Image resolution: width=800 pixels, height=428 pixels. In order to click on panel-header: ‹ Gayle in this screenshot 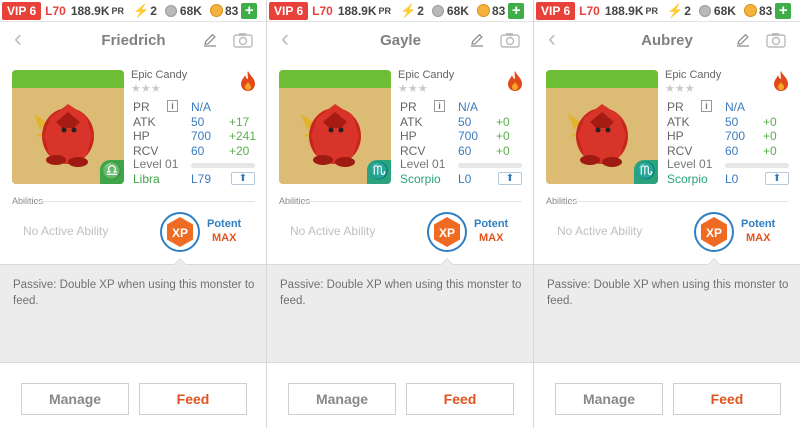, I will do `click(400, 40)`.